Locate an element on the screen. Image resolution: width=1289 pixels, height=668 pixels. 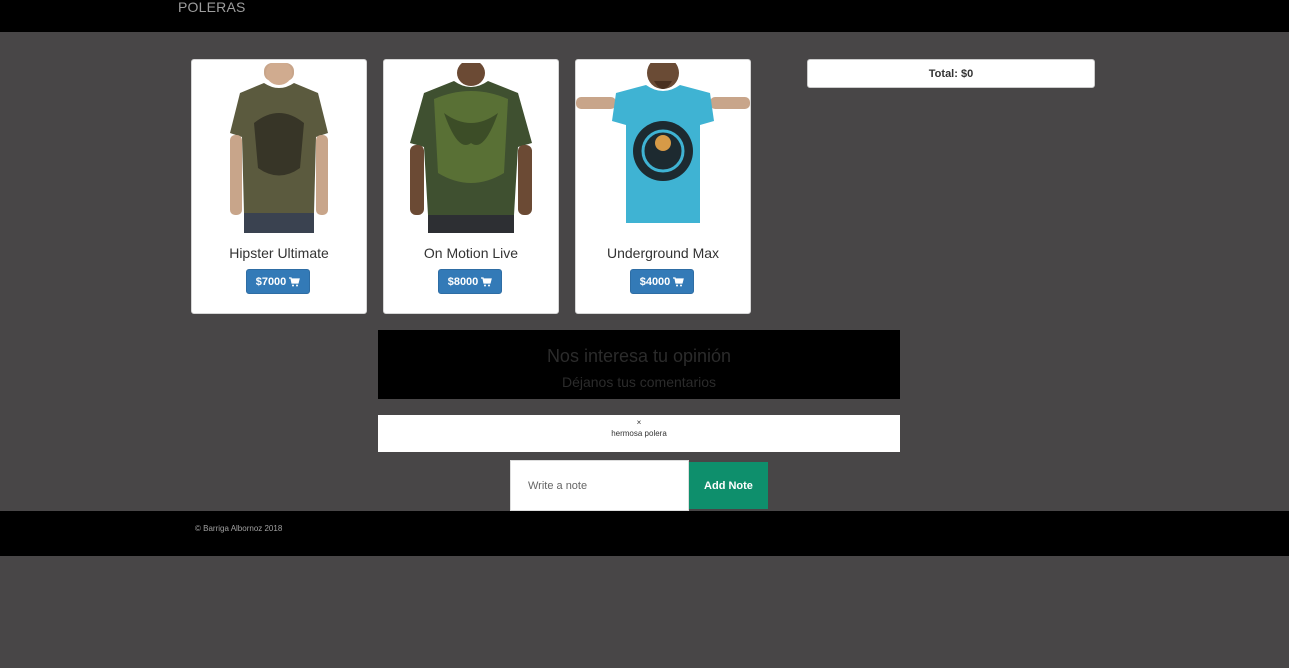
copyright-text: © Barriga Albornoz 2018 is located at coordinates (239, 528).